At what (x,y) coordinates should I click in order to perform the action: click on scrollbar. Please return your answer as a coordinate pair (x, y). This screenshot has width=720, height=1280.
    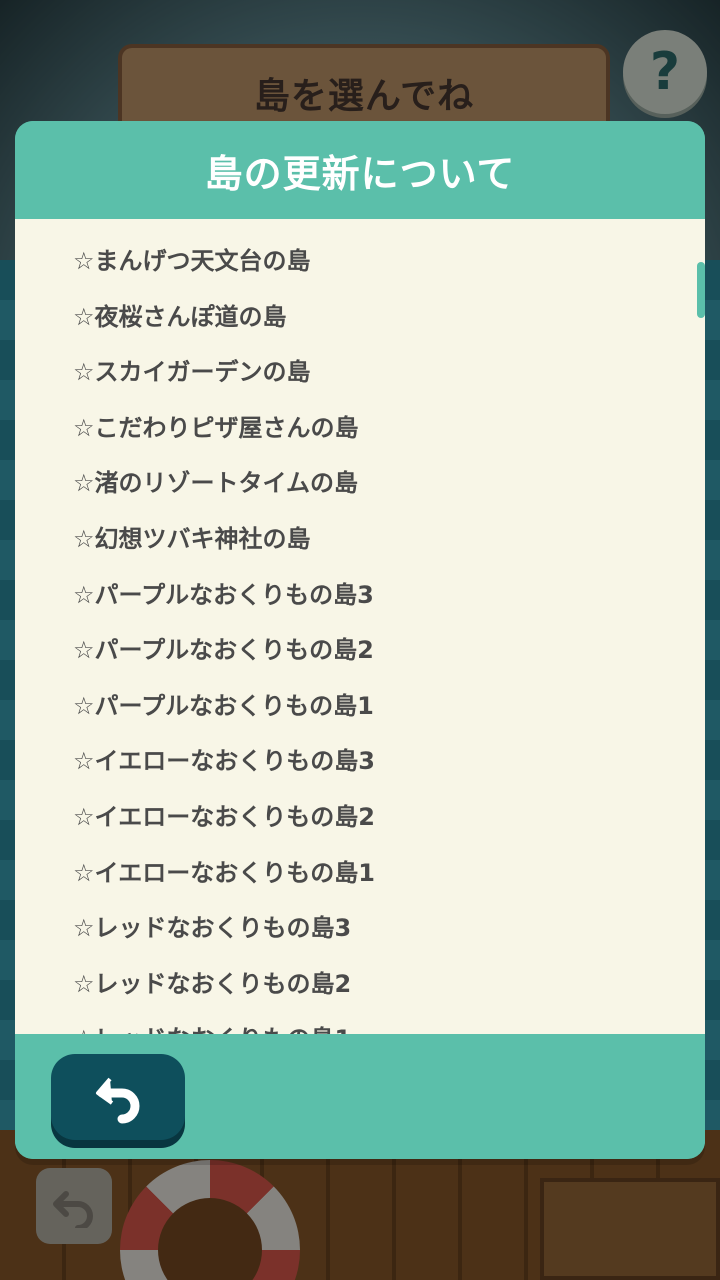
    Looking at the image, I should click on (700, 626).